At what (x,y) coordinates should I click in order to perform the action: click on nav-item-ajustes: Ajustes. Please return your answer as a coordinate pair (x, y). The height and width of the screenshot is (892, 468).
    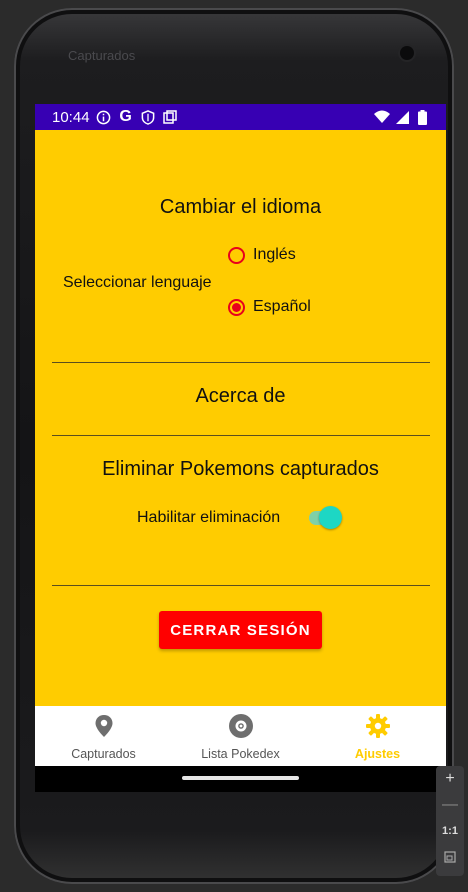
    Looking at the image, I should click on (377, 736).